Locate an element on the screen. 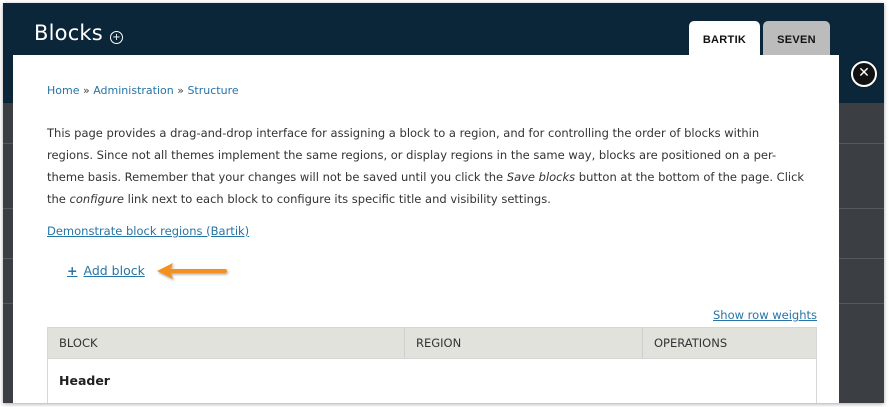 Image resolution: width=889 pixels, height=407 pixels. breadcrumb-home: Home is located at coordinates (63, 90).